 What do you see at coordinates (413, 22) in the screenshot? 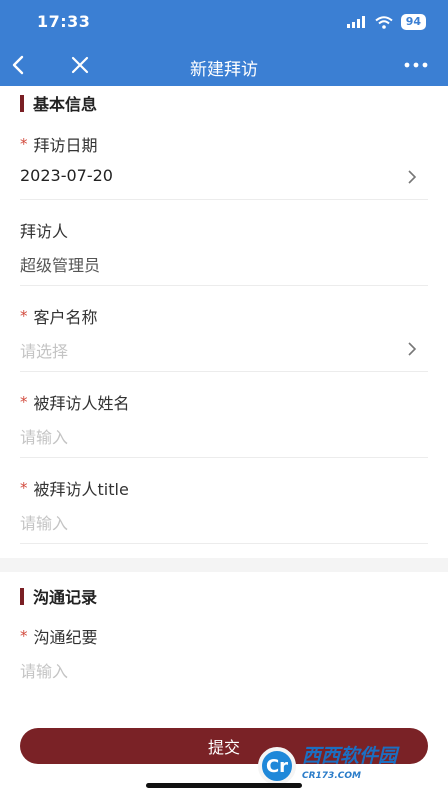
I see `battery-icon: 94` at bounding box center [413, 22].